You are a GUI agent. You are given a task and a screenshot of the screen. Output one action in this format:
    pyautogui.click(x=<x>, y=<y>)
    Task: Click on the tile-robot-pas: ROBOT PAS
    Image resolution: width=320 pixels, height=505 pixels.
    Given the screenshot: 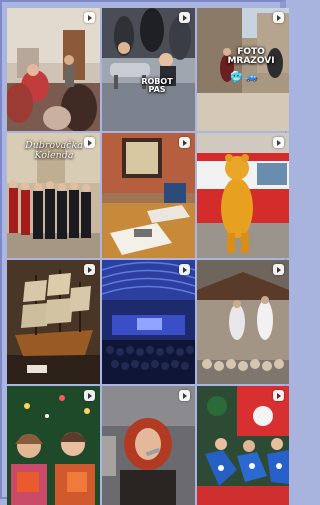 What is the action you would take?
    pyautogui.click(x=148, y=69)
    